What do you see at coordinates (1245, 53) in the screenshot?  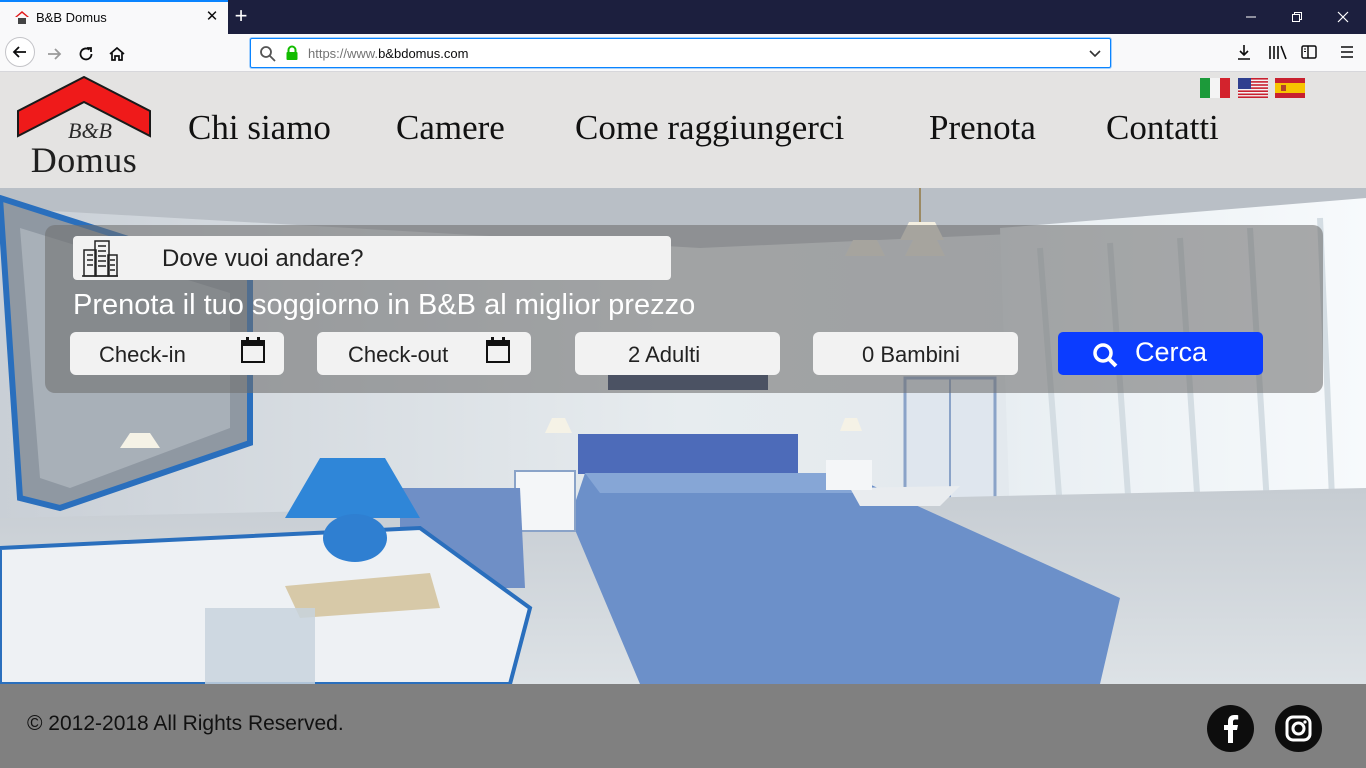 I see `download-icon` at bounding box center [1245, 53].